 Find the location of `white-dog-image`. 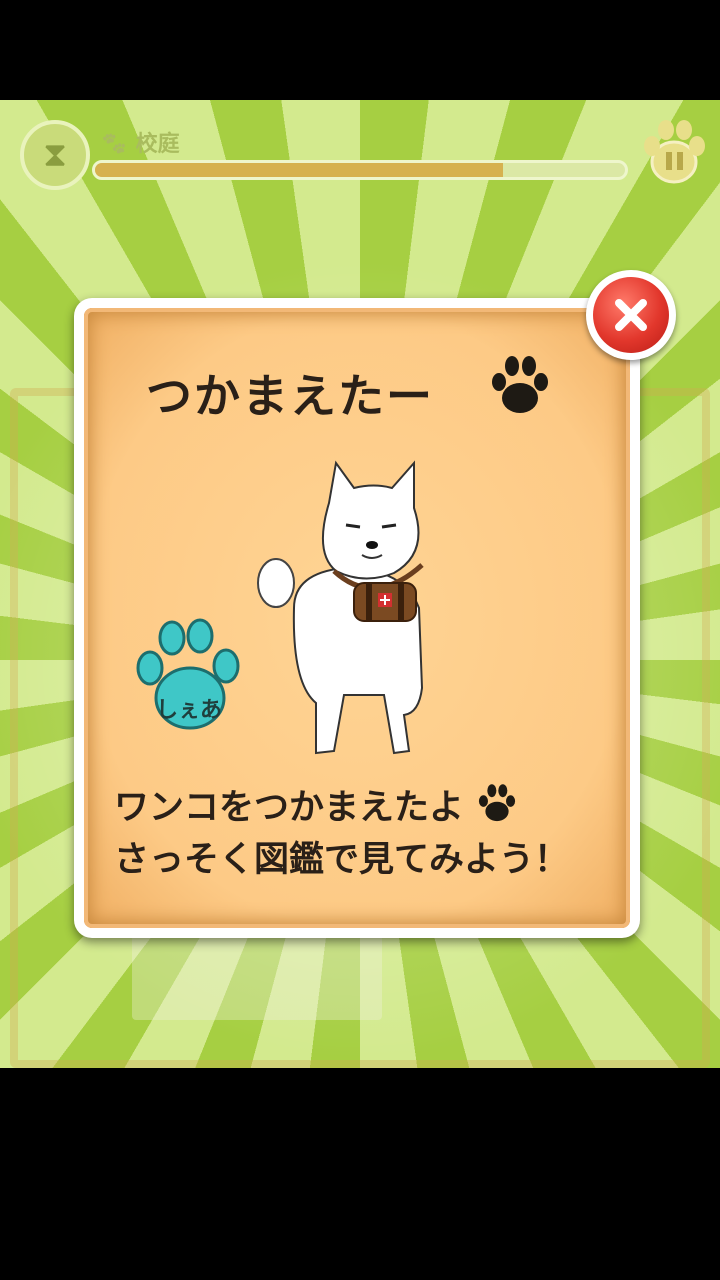

white-dog-image is located at coordinates (340, 607).